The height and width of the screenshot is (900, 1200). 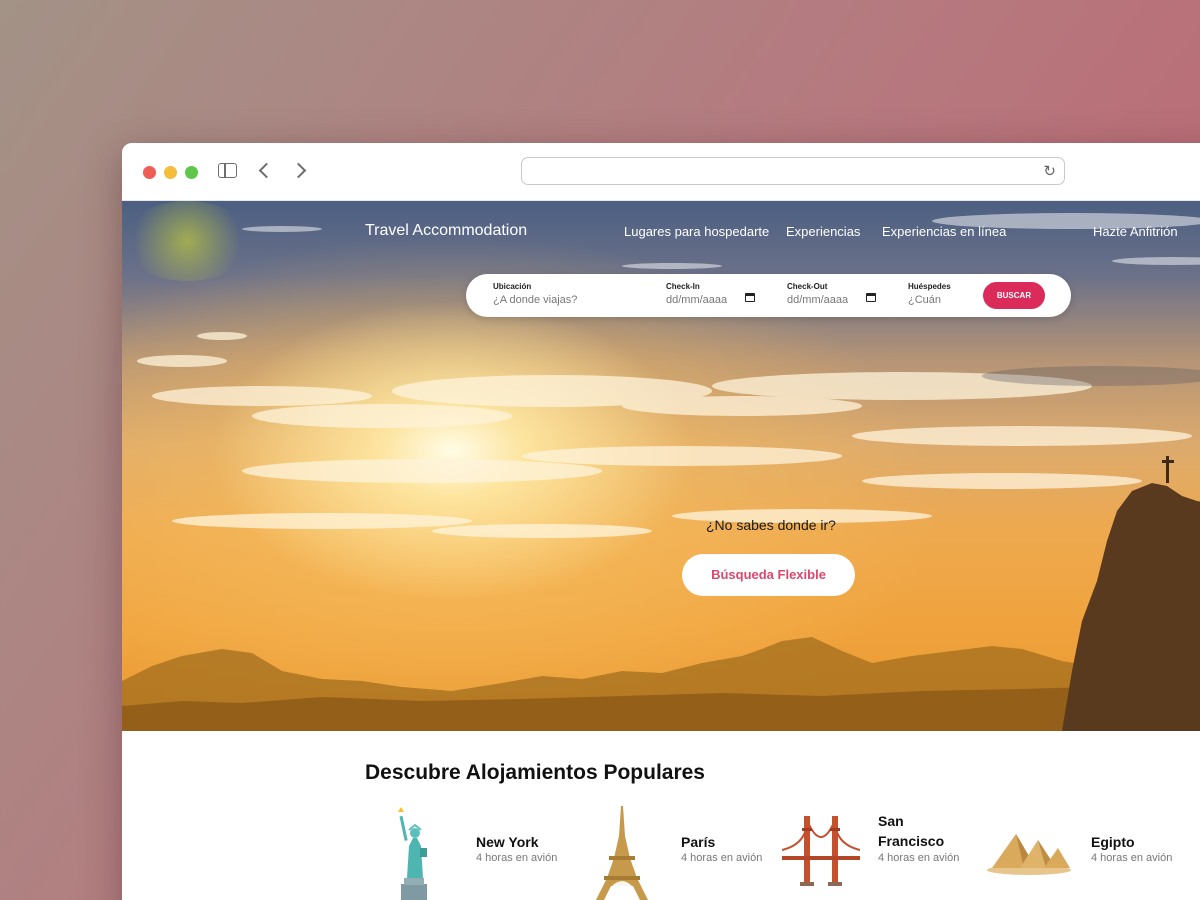 What do you see at coordinates (535, 300) in the screenshot?
I see `location-input: ¿A donde viajas?` at bounding box center [535, 300].